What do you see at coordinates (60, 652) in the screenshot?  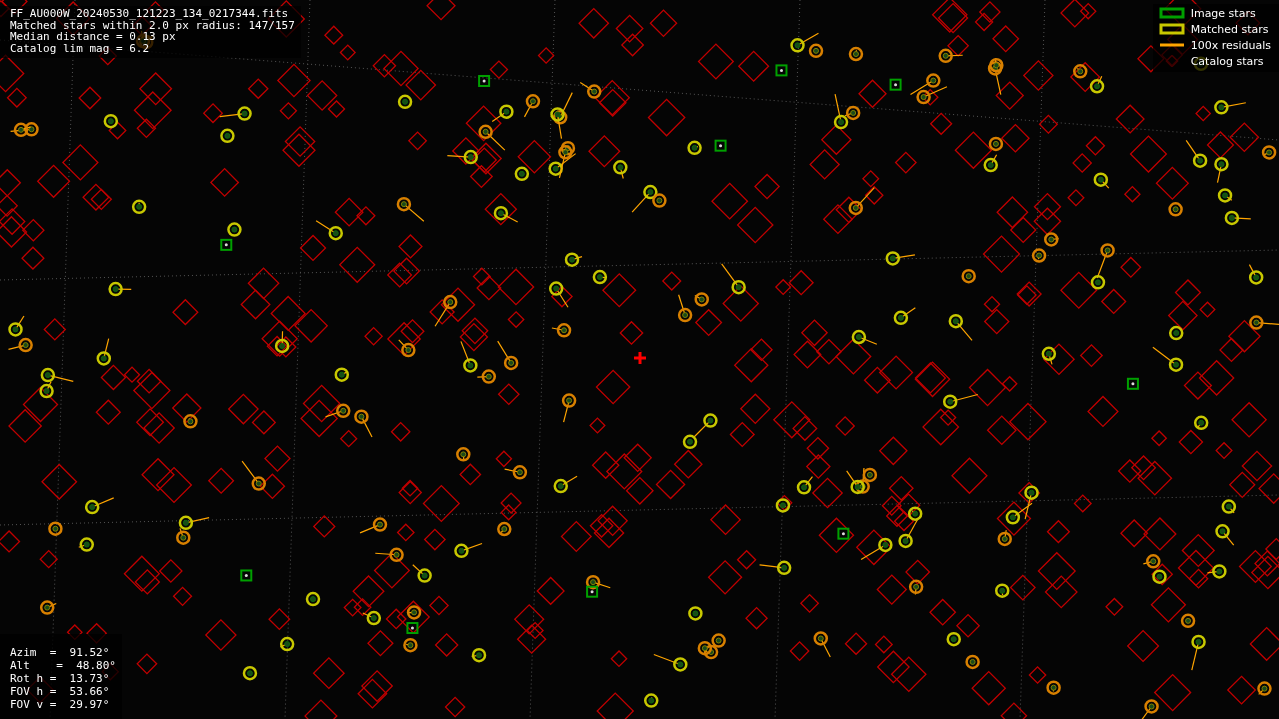 I see `pointing-text: Azim = 91.52°` at bounding box center [60, 652].